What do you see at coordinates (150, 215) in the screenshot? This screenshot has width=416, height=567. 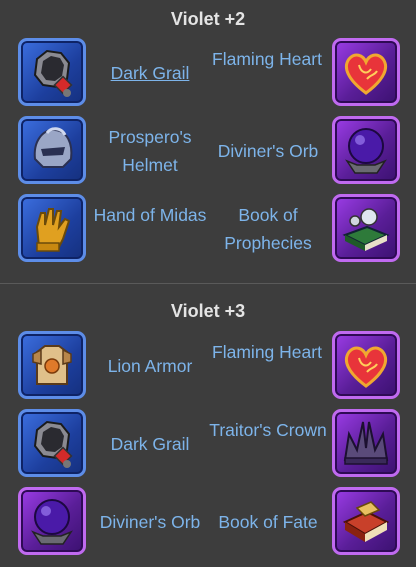 I see `hand-of-midas-link: Hand of Midas` at bounding box center [150, 215].